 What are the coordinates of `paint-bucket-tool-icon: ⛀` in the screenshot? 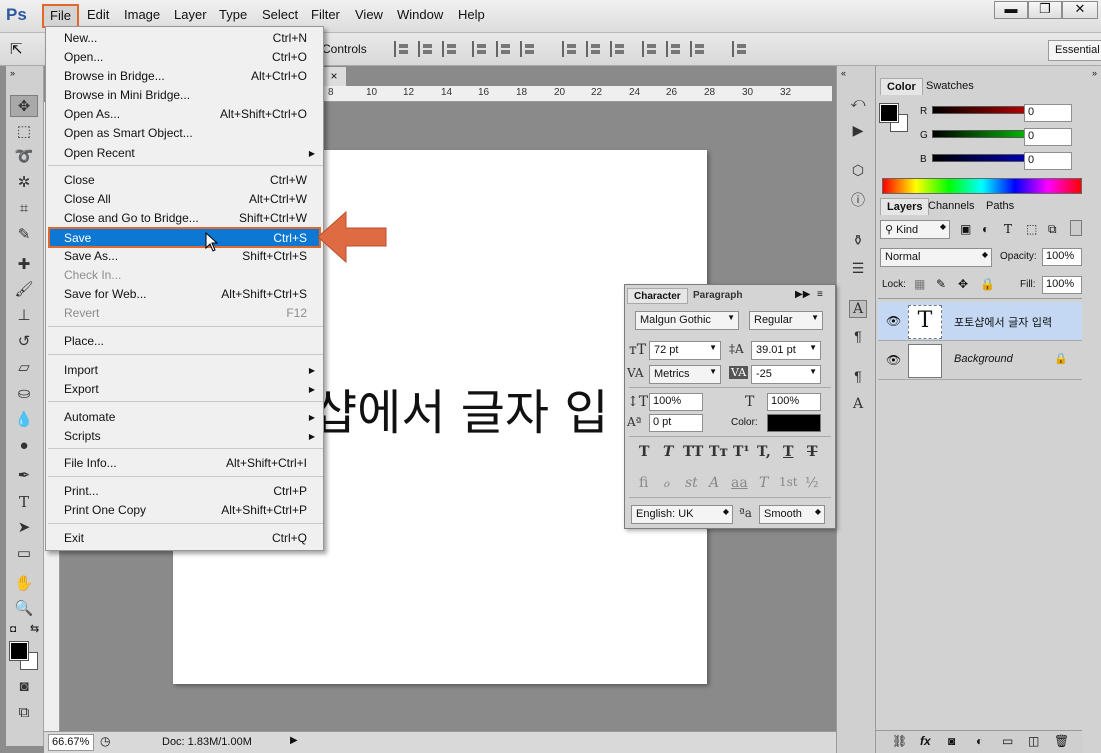 It's located at (24, 394).